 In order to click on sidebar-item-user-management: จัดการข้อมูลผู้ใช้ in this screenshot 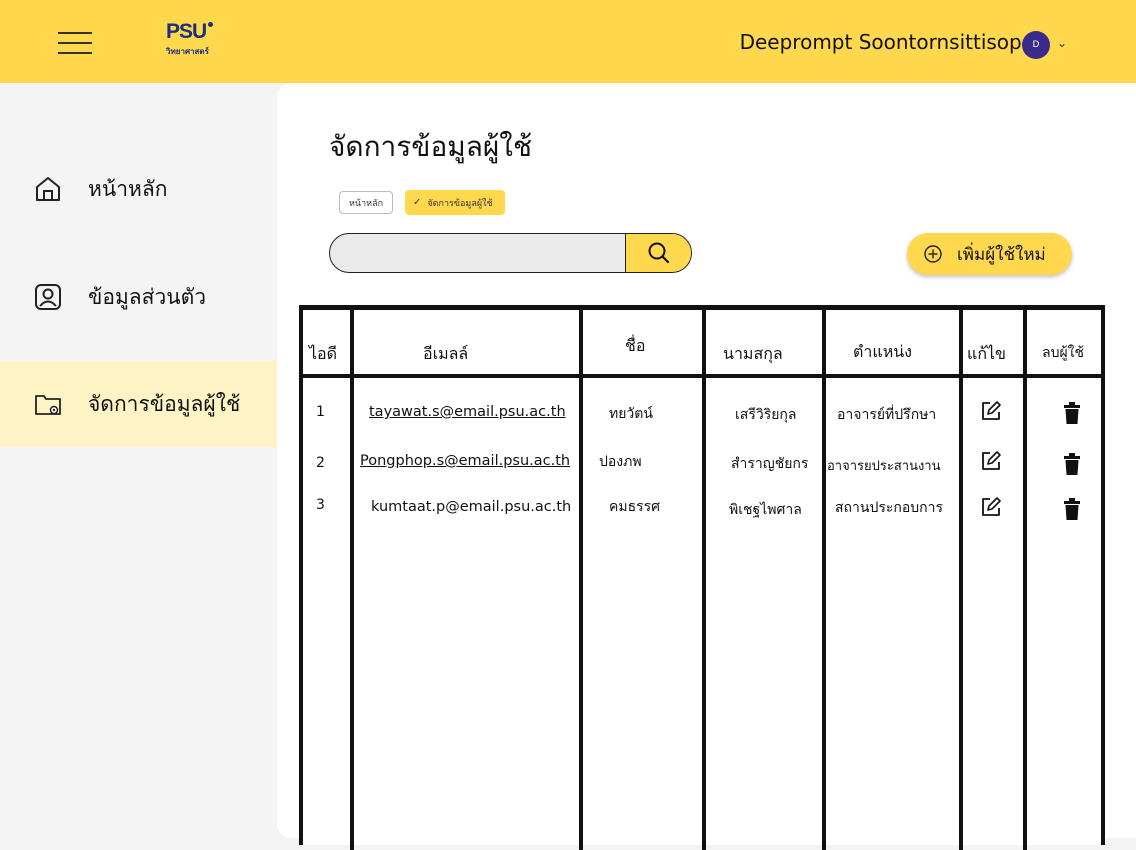, I will do `click(139, 404)`.